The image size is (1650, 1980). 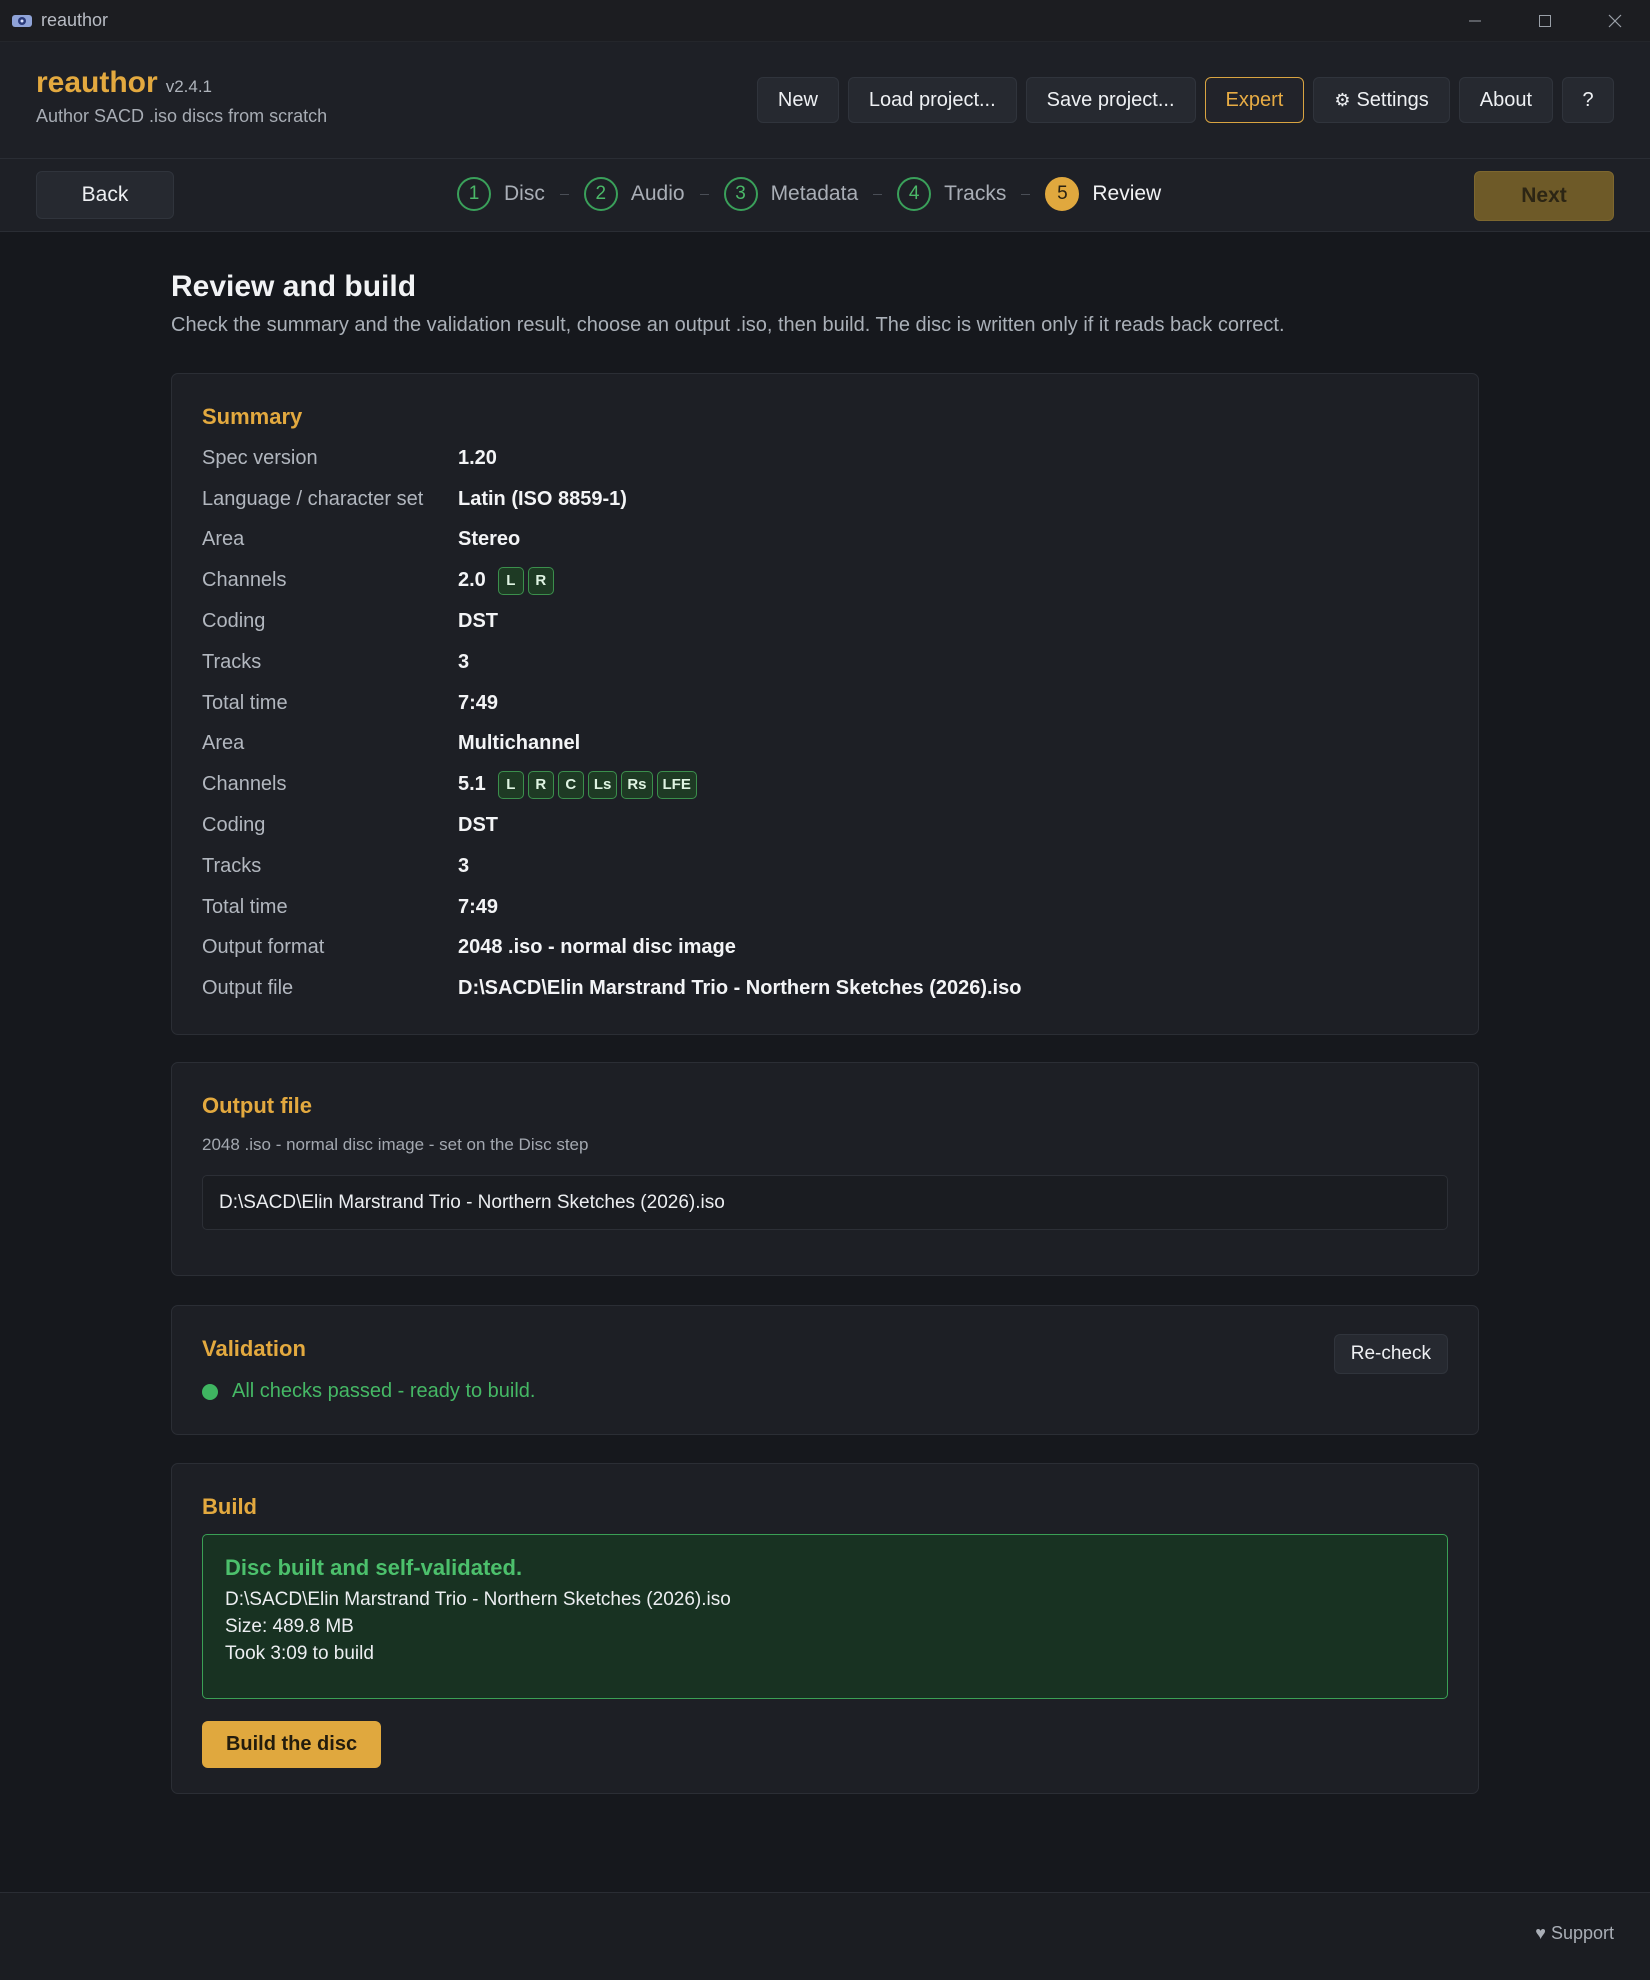 I want to click on step-number: 2, so click(x=600, y=194).